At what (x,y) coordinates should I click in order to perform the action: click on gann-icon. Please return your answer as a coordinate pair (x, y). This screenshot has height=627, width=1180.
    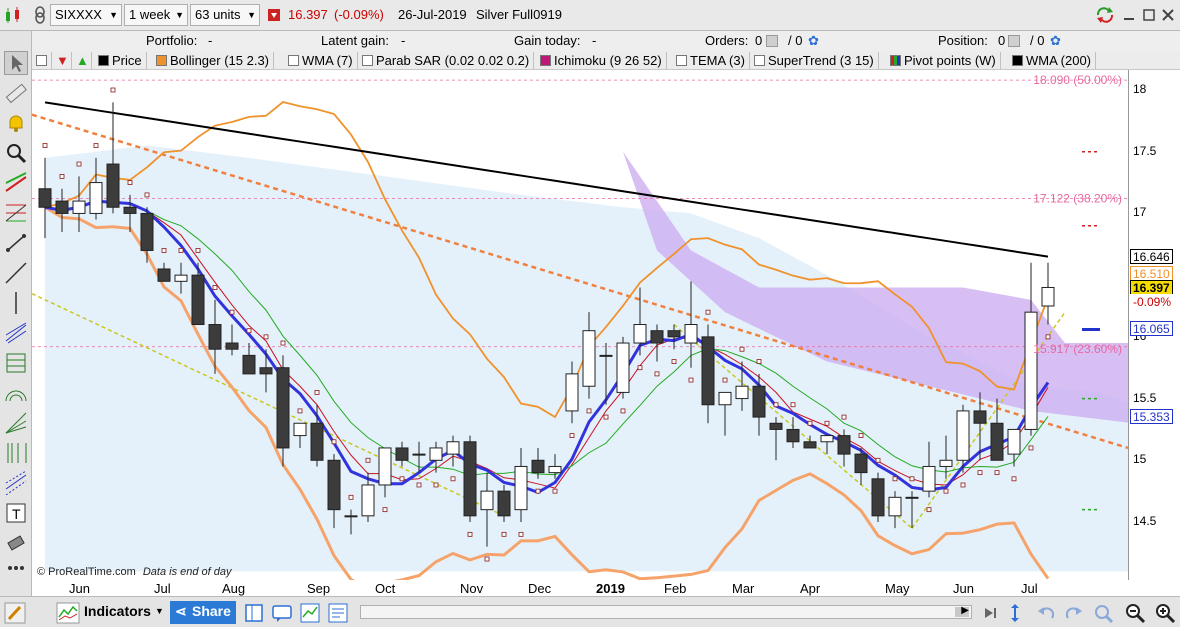
    Looking at the image, I should click on (16, 363).